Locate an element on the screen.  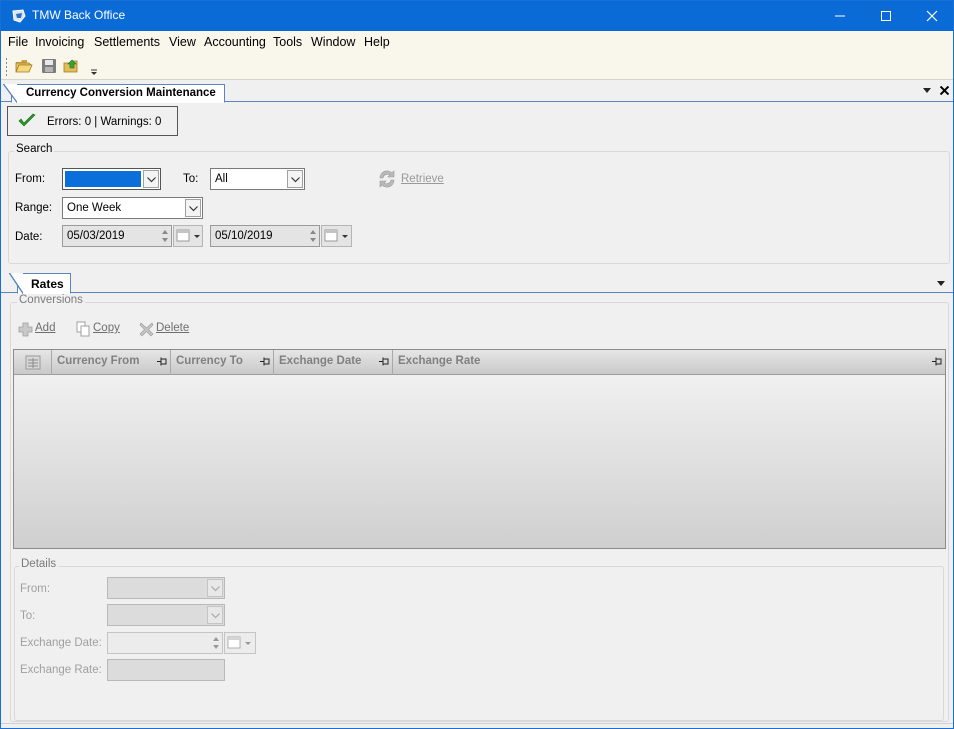
start-date-calendar-icon is located at coordinates (188, 236).